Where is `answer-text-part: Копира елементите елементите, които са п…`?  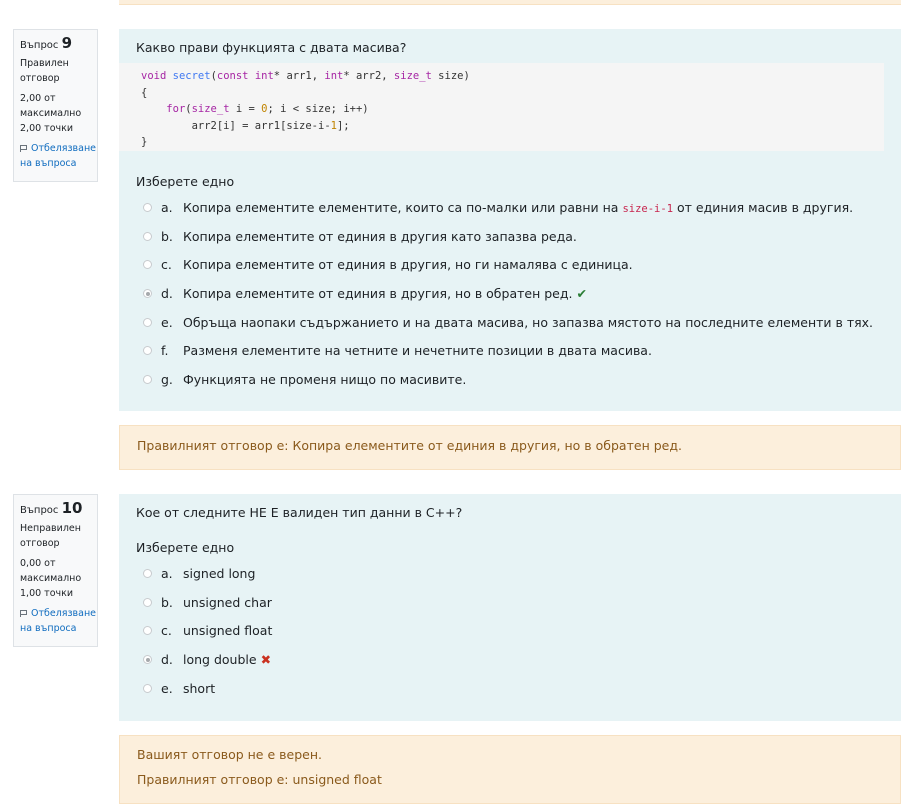
answer-text-part: Копира елементите елементите, които са п… is located at coordinates (403, 207).